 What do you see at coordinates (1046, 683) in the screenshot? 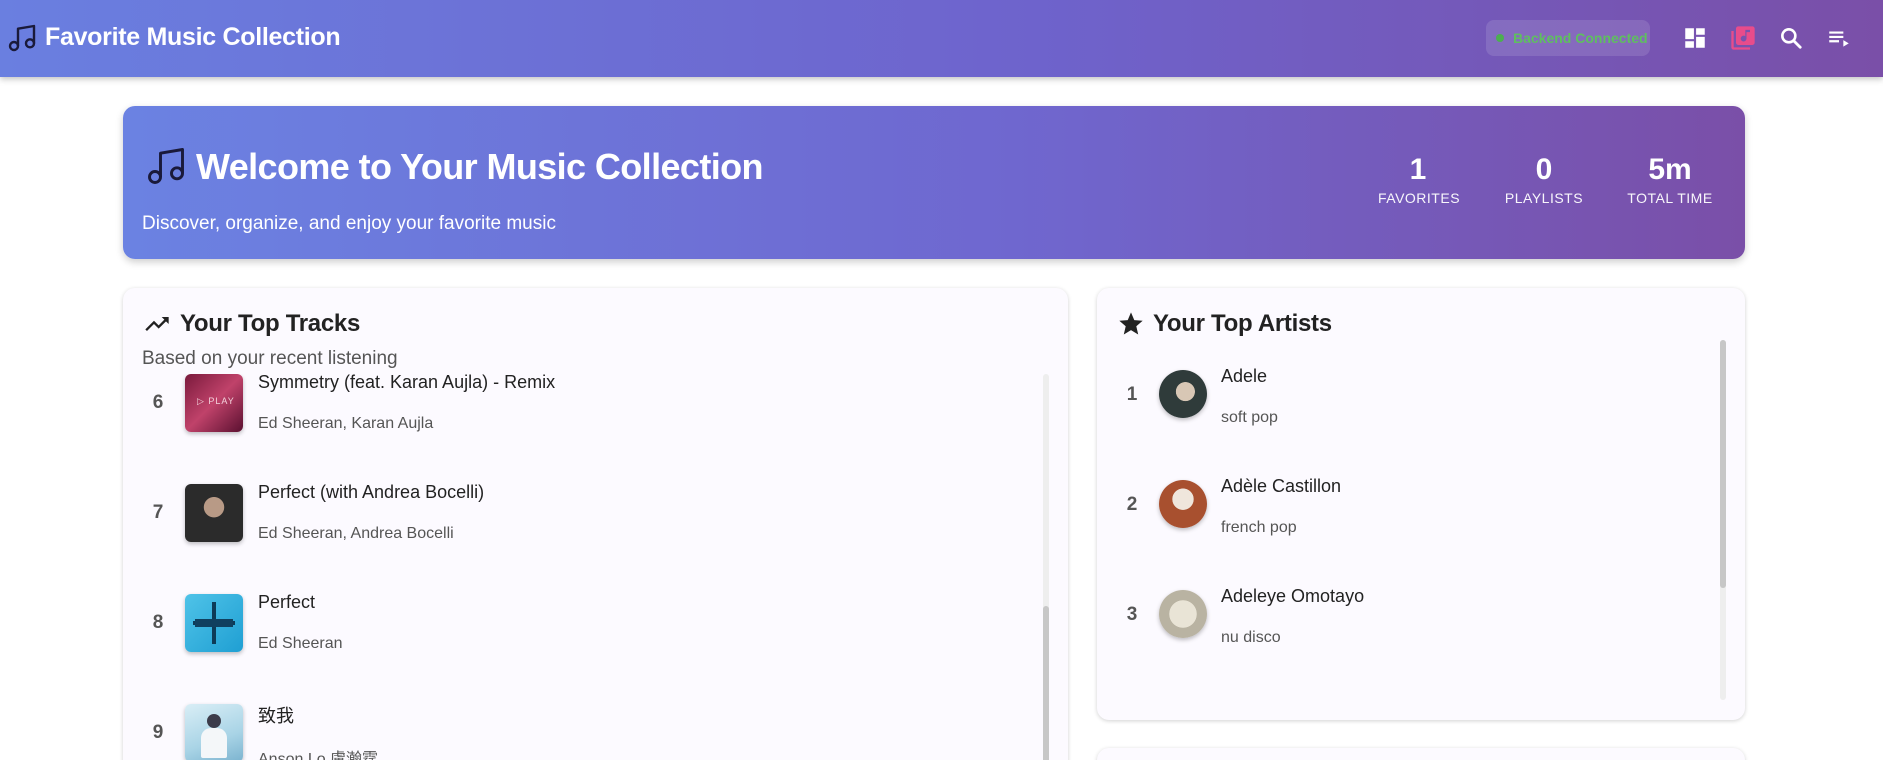
I see `tracks-scrollbar-thumb` at bounding box center [1046, 683].